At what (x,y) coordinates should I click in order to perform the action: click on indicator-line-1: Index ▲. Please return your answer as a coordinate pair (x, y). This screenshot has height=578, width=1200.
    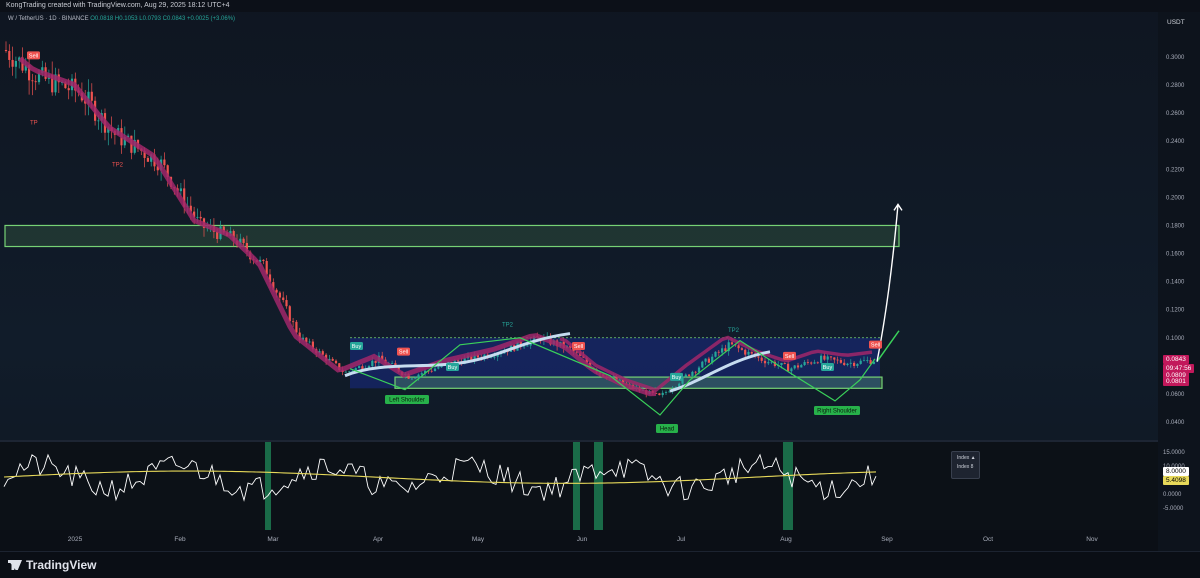
    Looking at the image, I should click on (966, 458).